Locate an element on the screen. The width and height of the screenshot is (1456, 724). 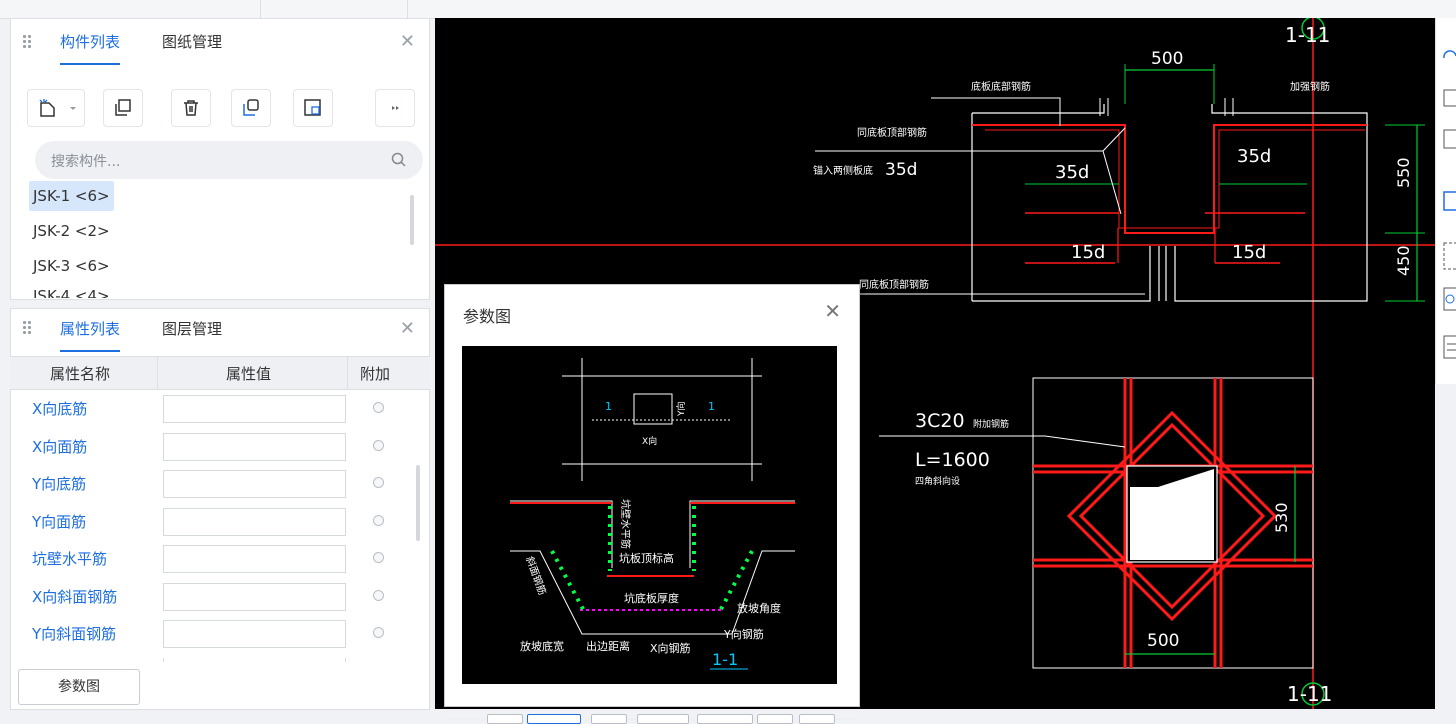
dim-15d-right: 15d is located at coordinates (1249, 252).